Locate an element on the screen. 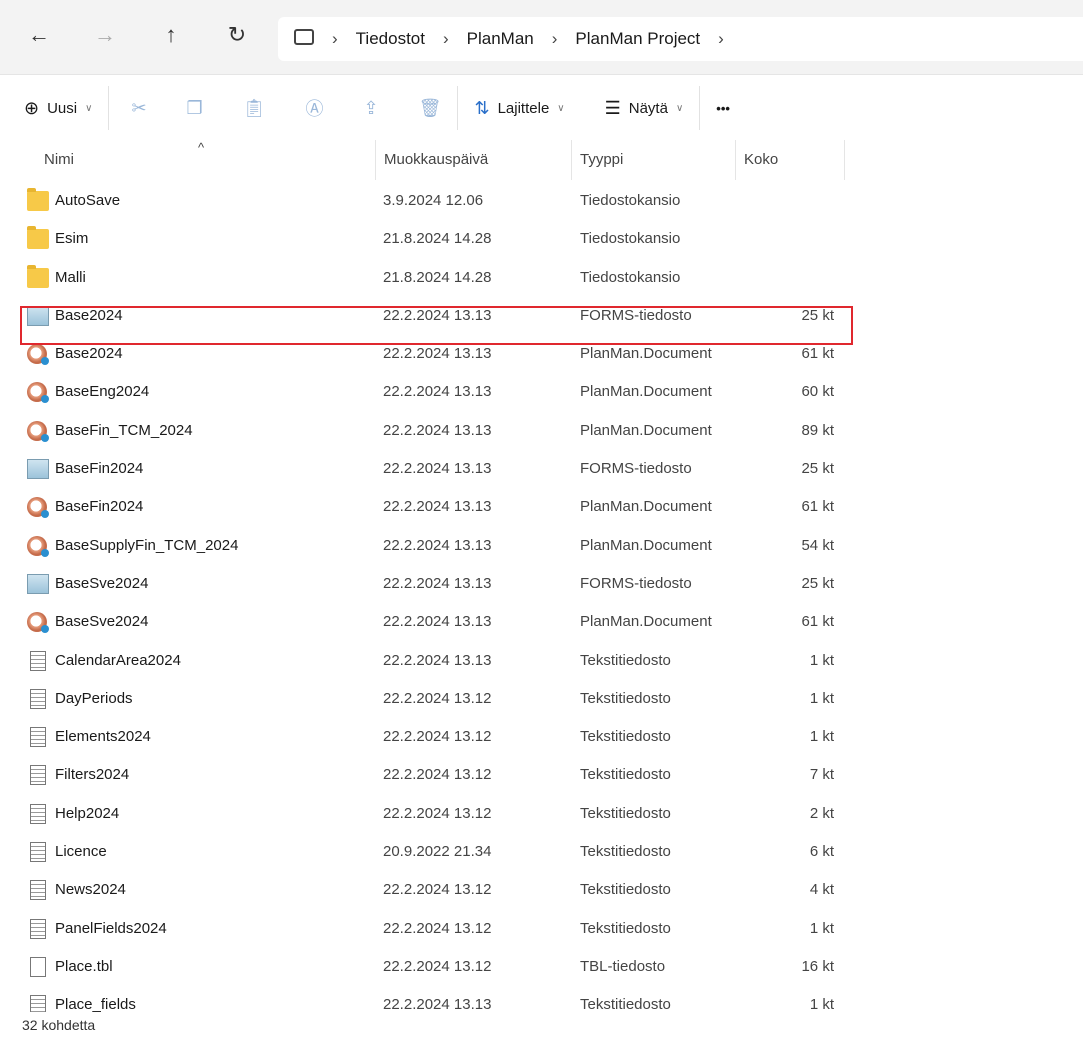 The image size is (1083, 1044). file-date: 22.2.2024 13.12 is located at coordinates (437, 775).